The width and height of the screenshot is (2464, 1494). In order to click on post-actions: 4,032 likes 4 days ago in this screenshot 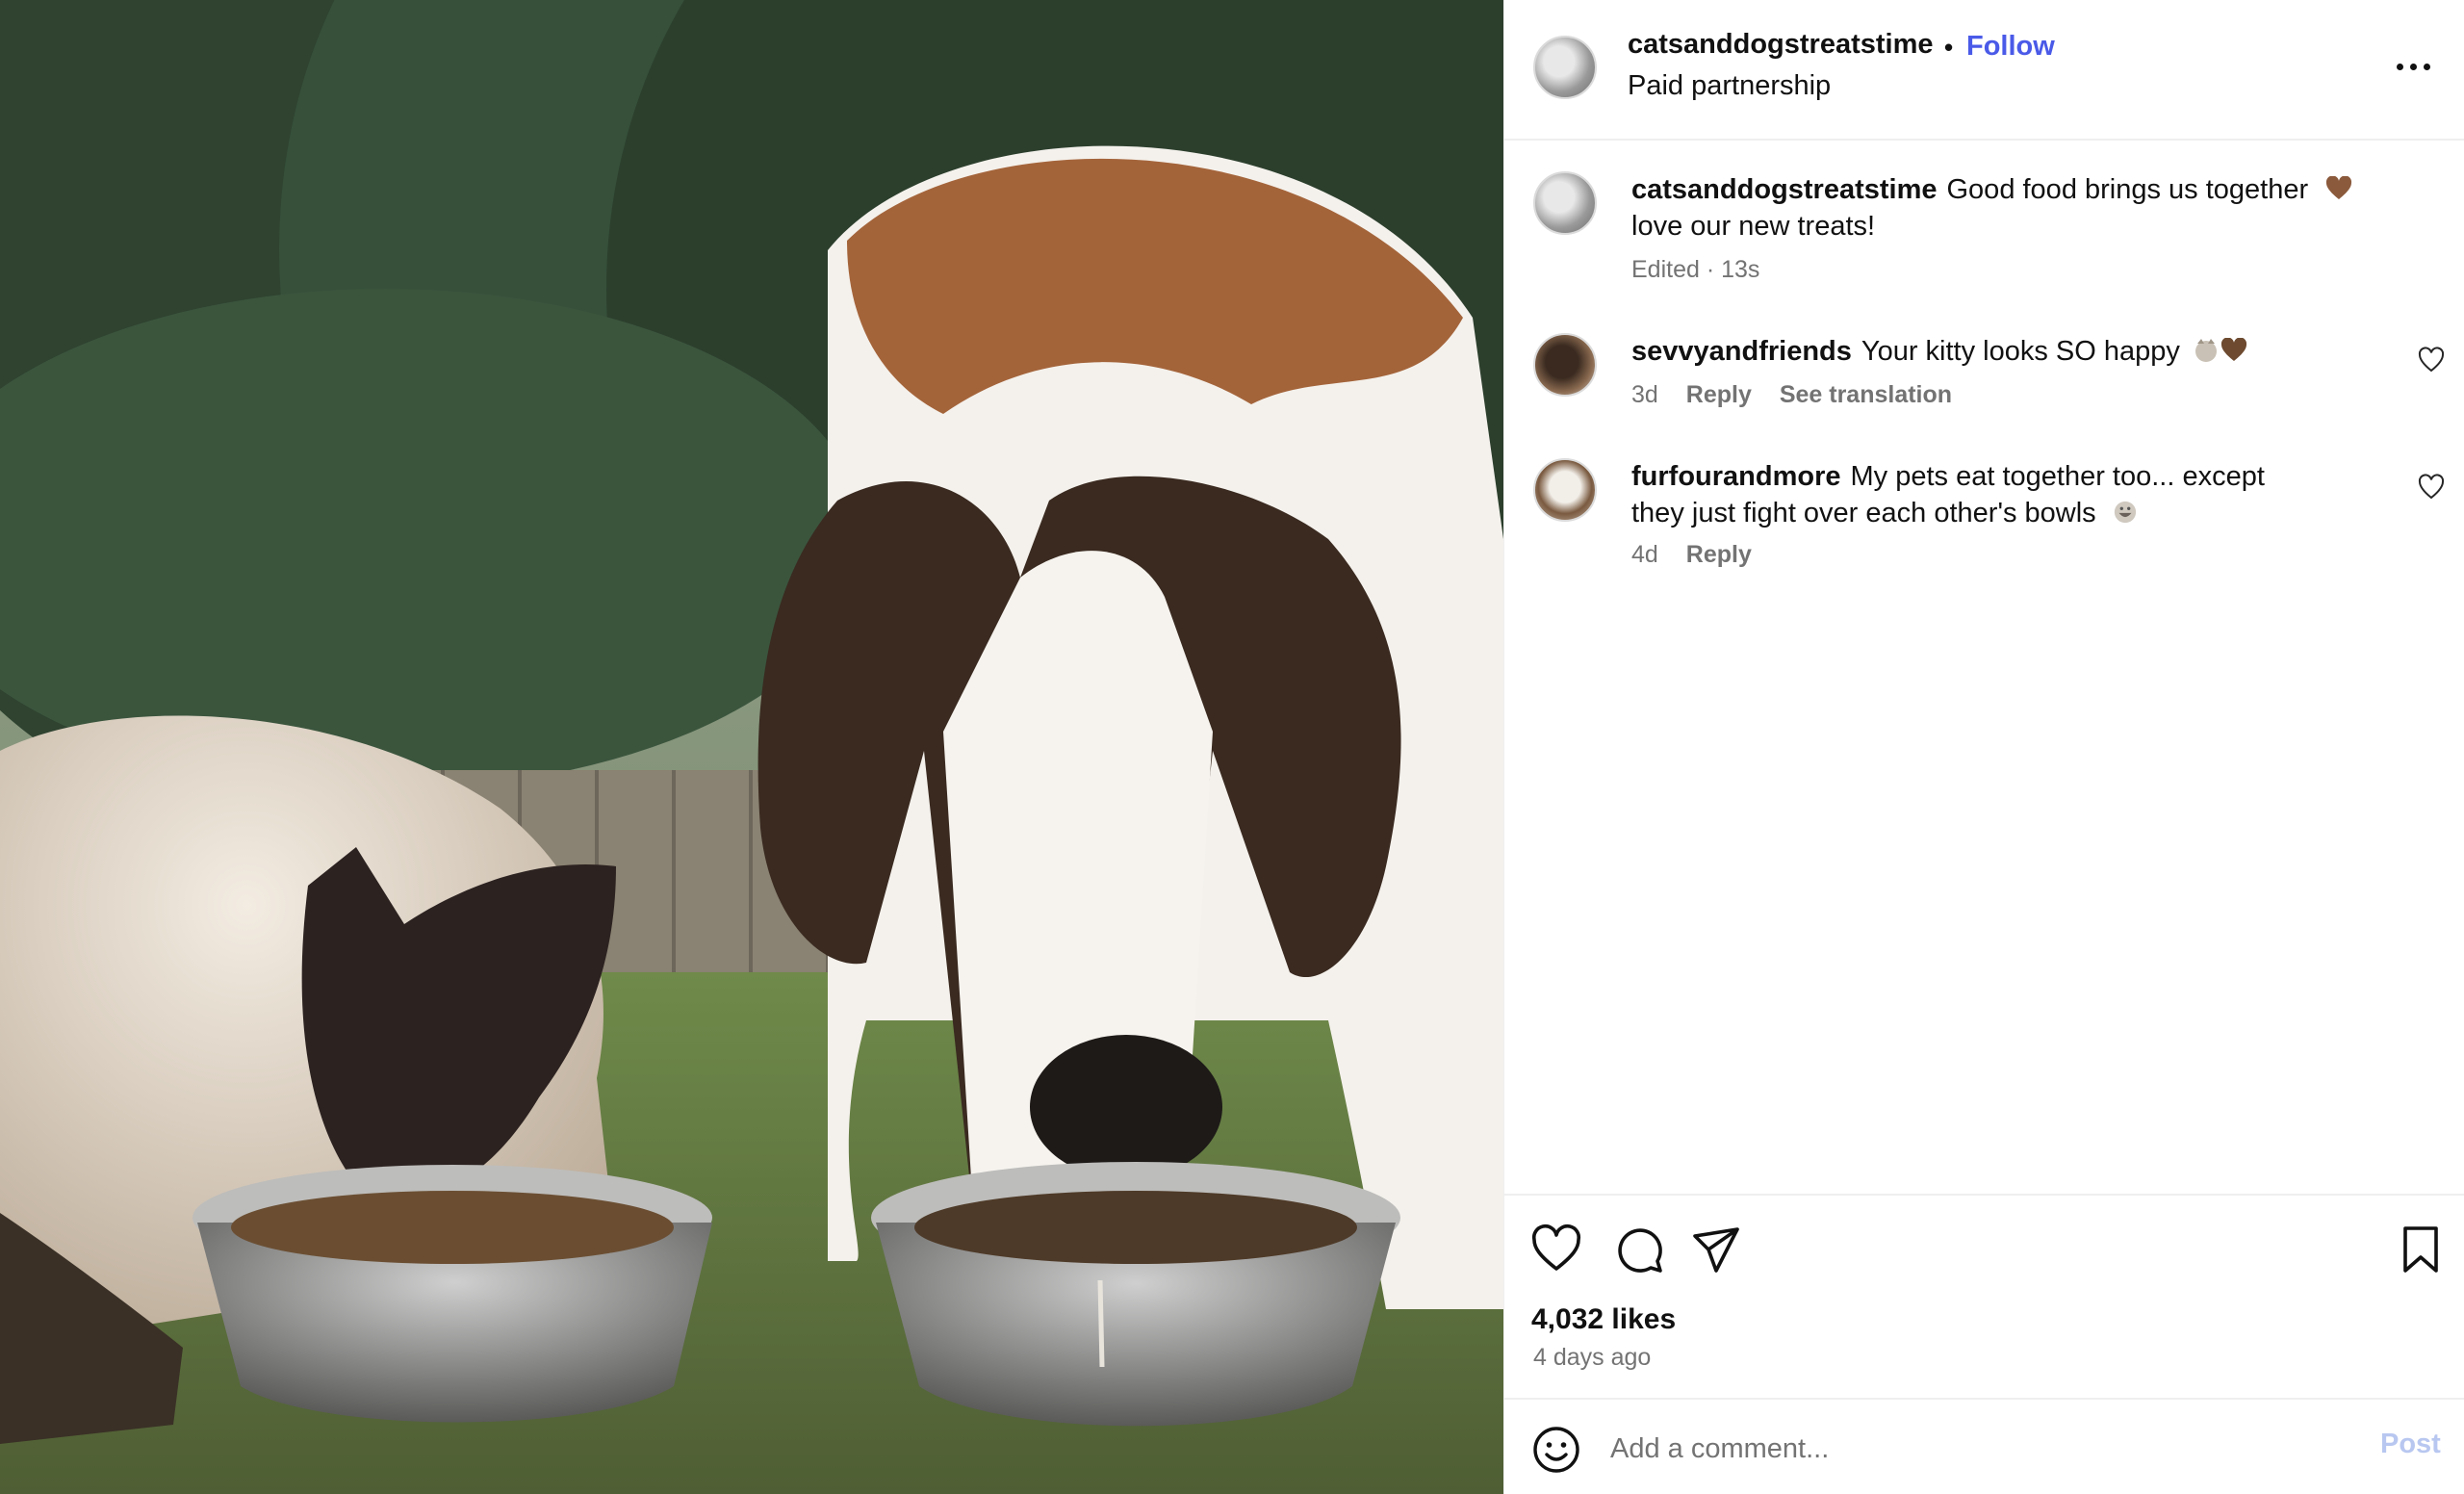, I will do `click(1984, 1296)`.